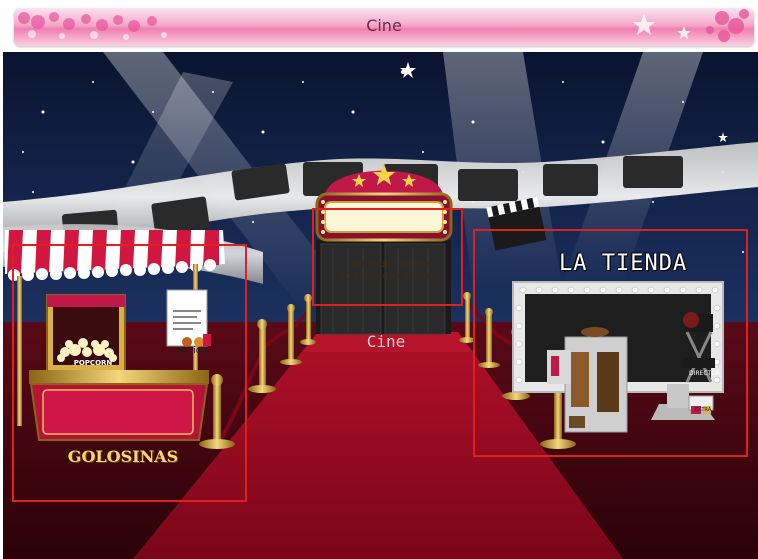 The width and height of the screenshot is (758, 559). I want to click on title-bar: Cine, so click(384, 27).